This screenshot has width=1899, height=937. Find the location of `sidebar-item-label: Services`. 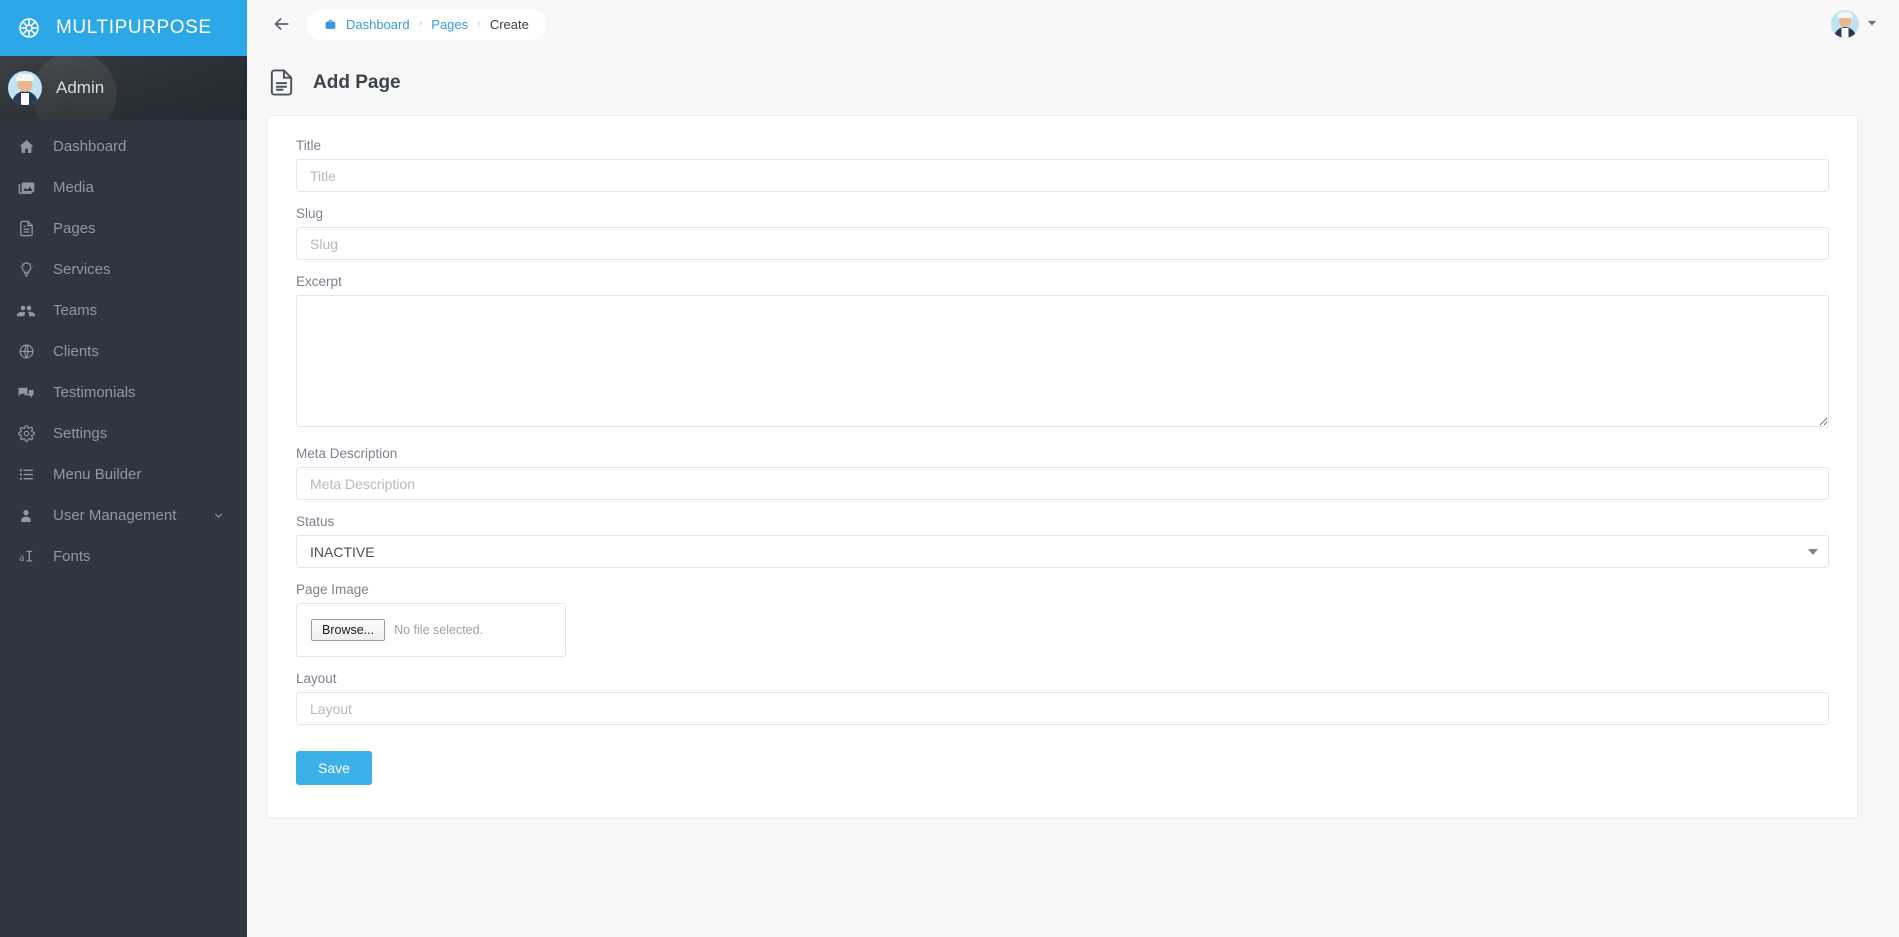

sidebar-item-label: Services is located at coordinates (82, 269).